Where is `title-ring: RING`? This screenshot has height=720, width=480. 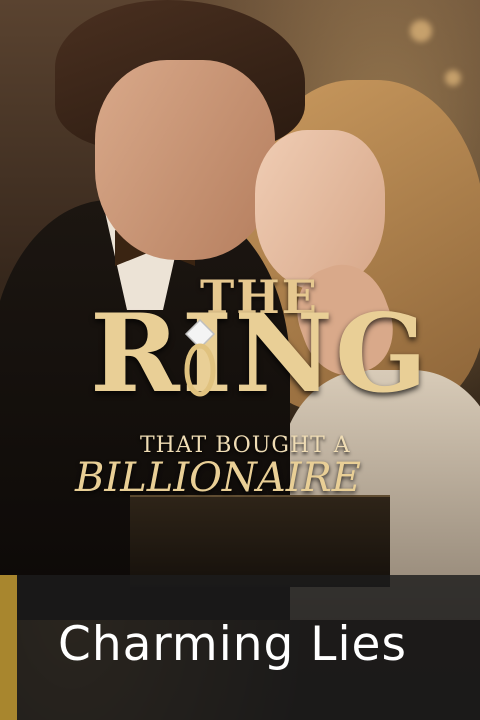 title-ring: RING is located at coordinates (260, 354).